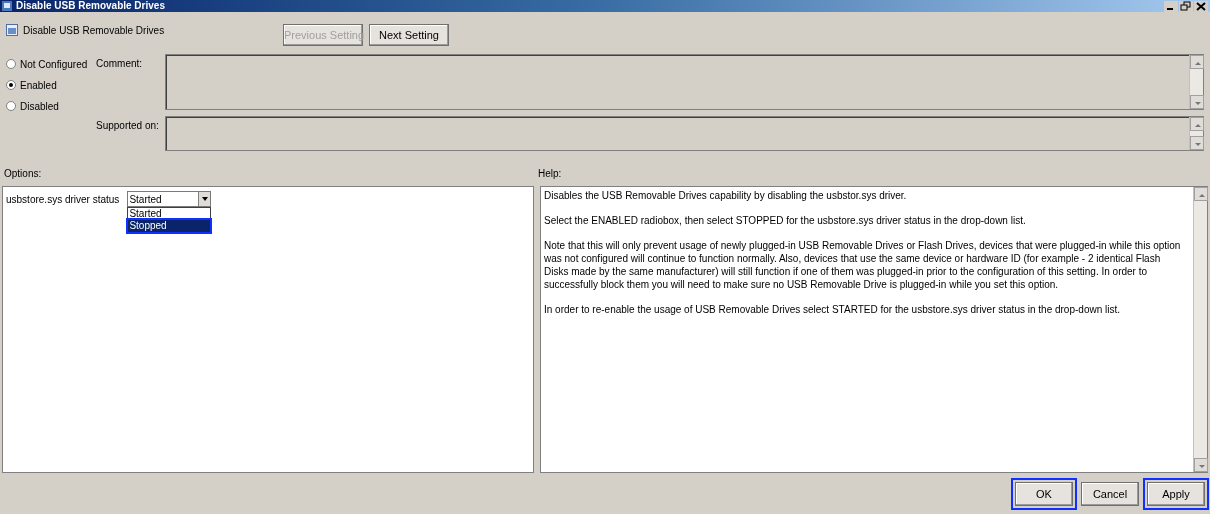 This screenshot has height=514, width=1210. Describe the element at coordinates (550, 174) in the screenshot. I see `help-label: Help:` at that location.